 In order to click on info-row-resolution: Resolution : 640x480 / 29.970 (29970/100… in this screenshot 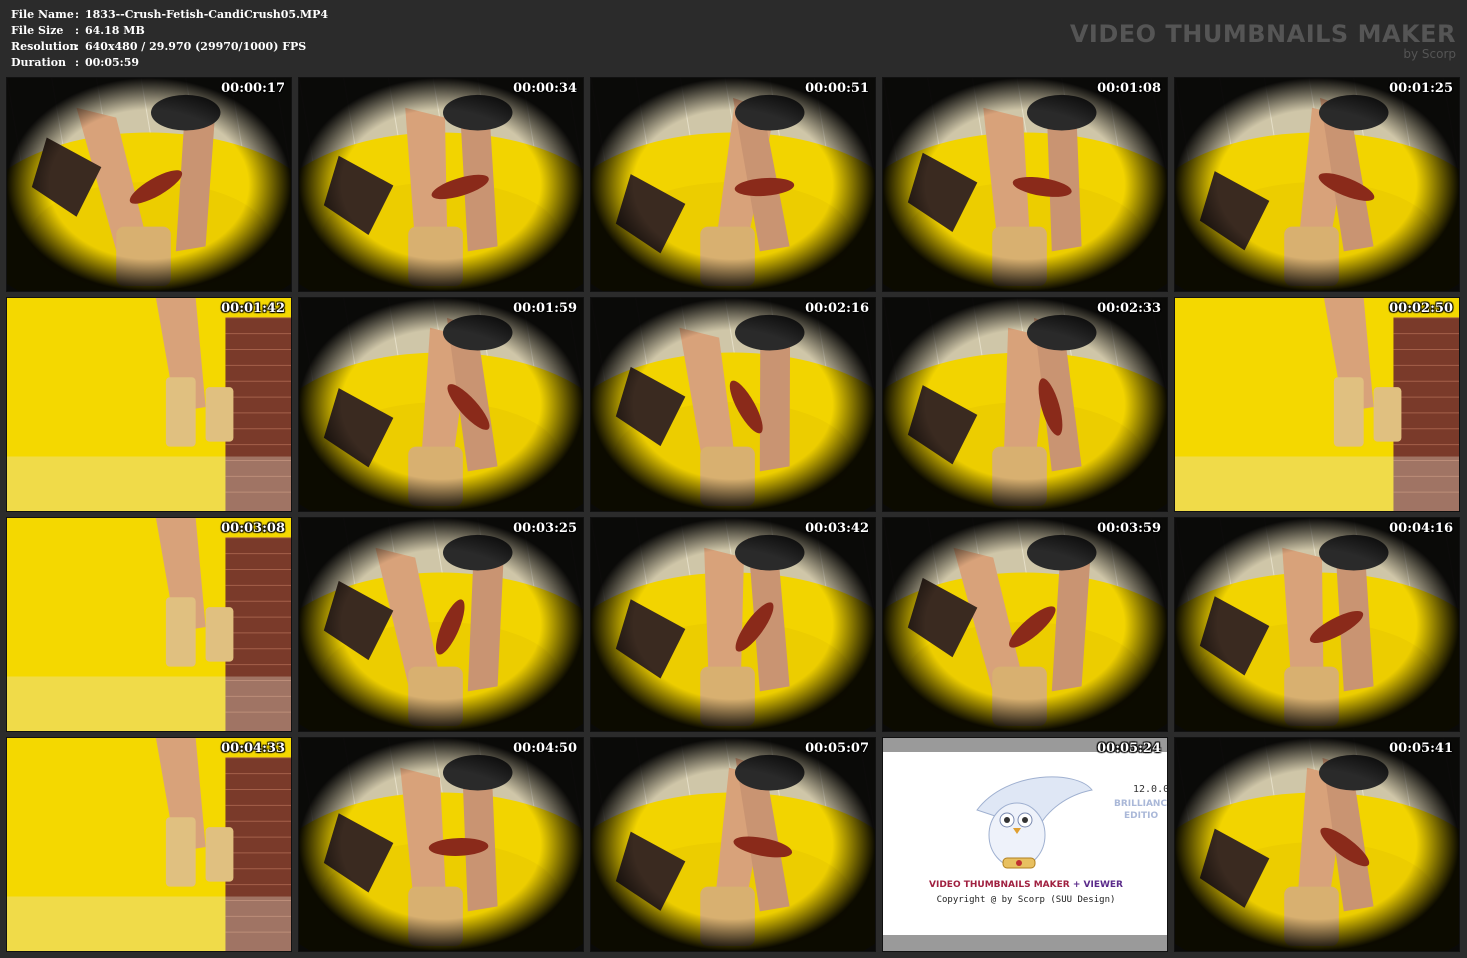, I will do `click(169, 47)`.